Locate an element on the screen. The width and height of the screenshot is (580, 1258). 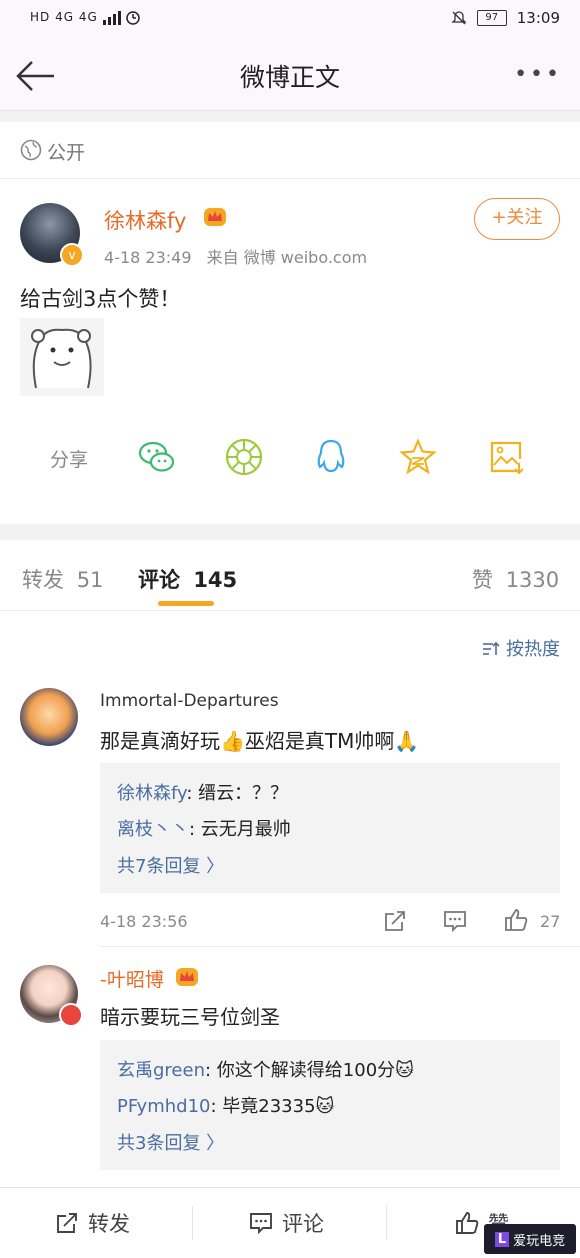
status-right: 97 13:09 is located at coordinates (505, 18).